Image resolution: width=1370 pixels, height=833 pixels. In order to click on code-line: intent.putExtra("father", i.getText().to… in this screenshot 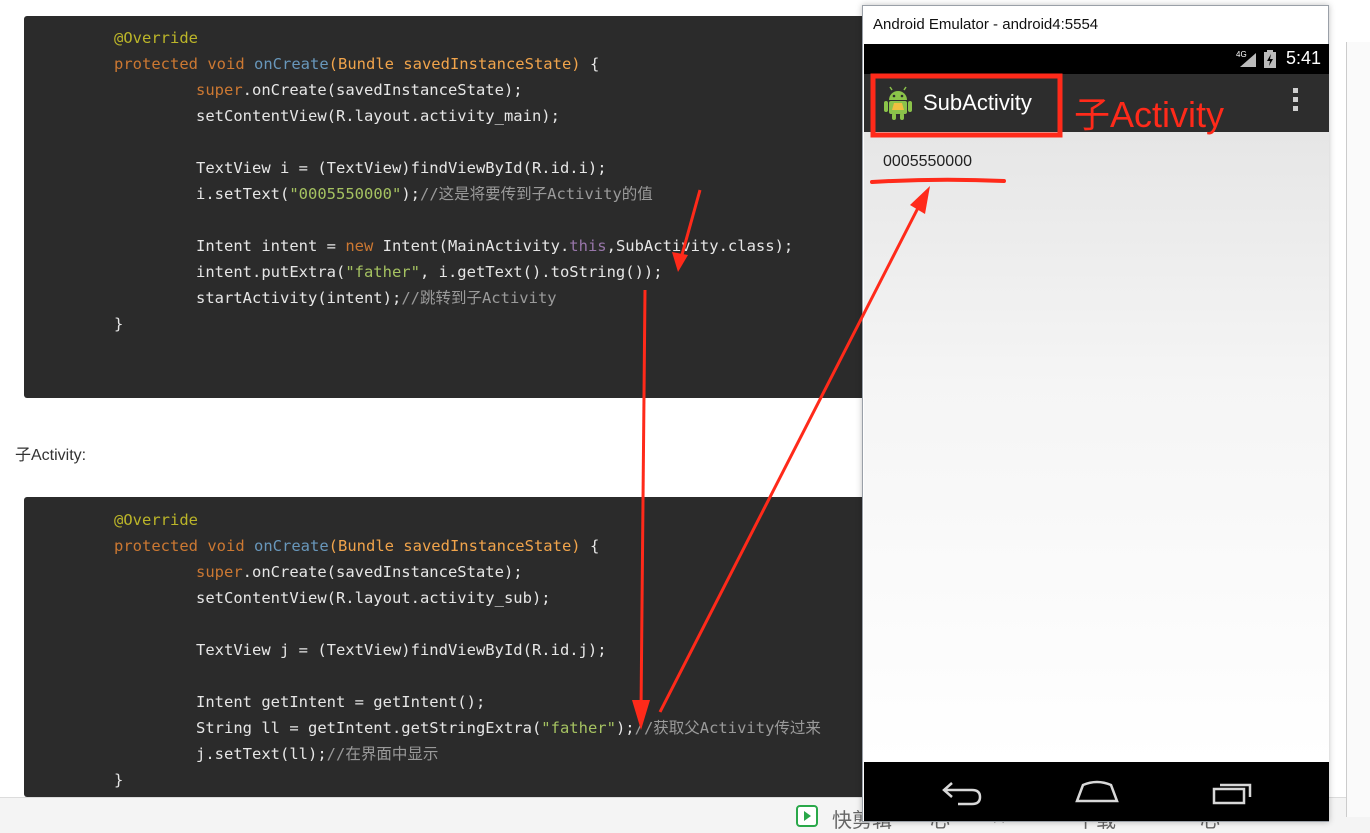, I will do `click(429, 272)`.